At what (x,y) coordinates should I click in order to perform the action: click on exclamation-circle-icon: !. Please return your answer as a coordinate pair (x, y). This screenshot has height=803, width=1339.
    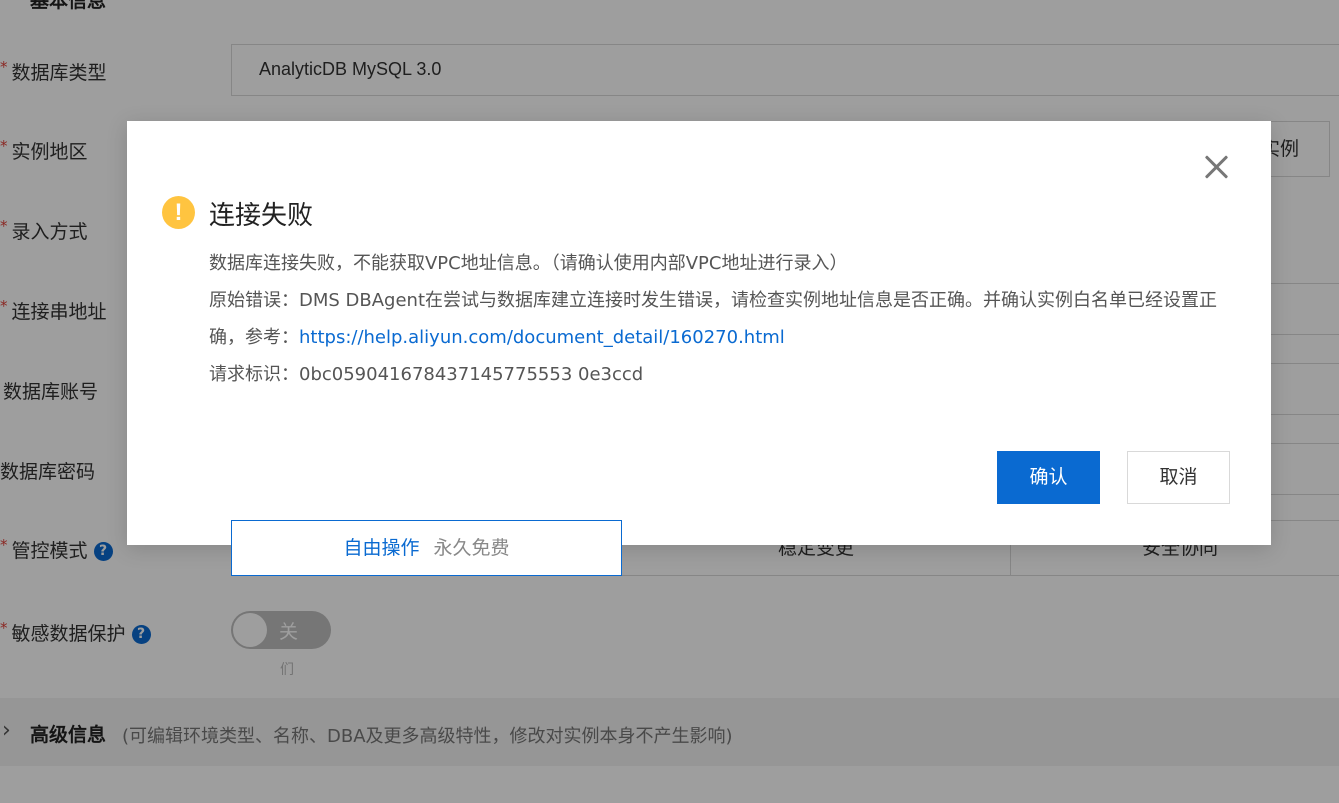
    Looking at the image, I should click on (178, 212).